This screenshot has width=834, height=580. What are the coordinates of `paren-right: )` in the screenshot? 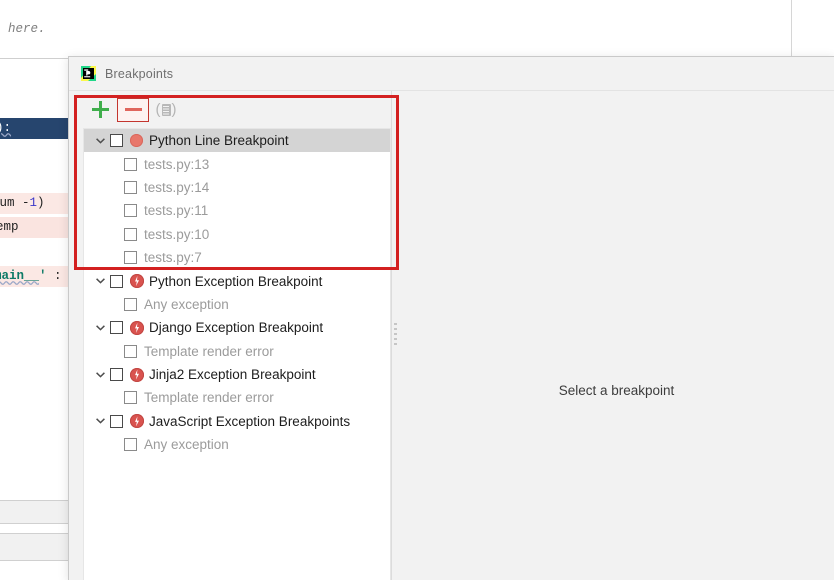 It's located at (174, 109).